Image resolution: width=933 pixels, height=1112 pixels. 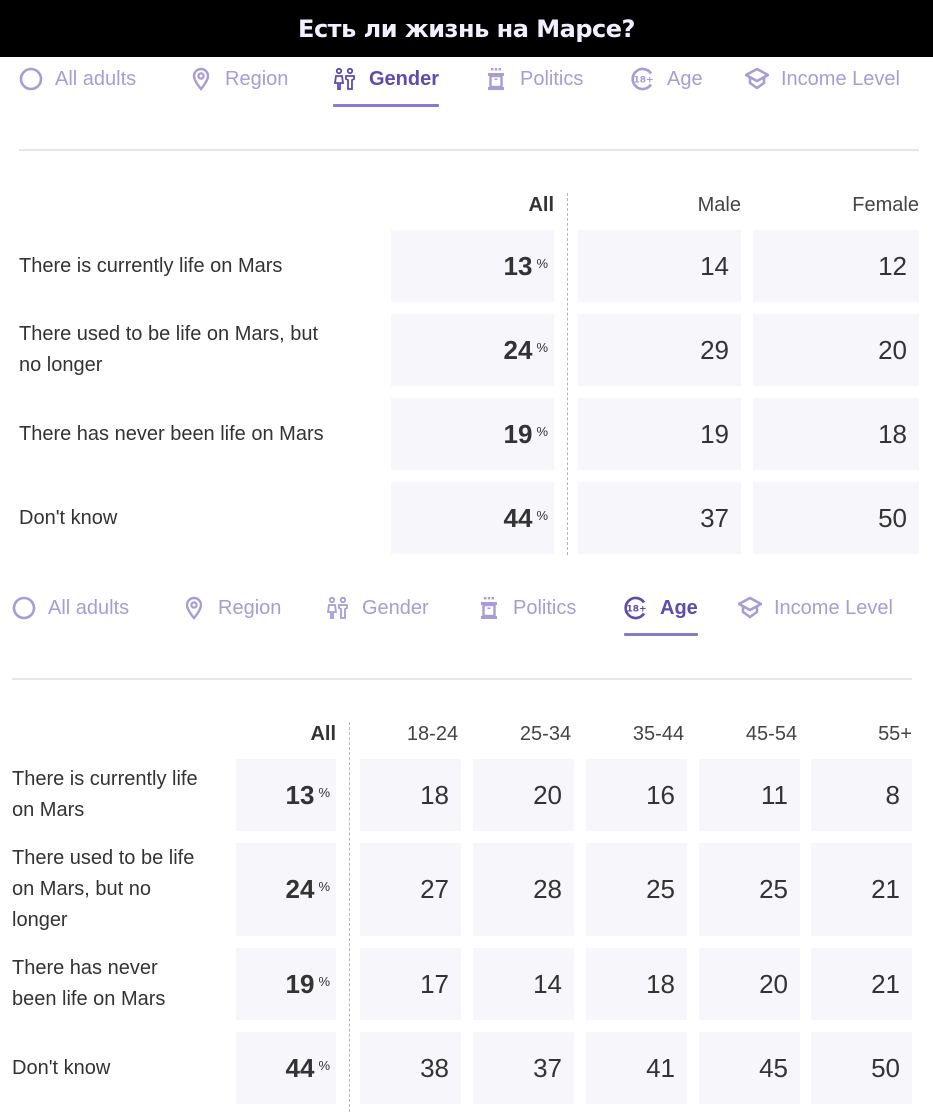 I want to click on value-cell: 28, so click(x=523, y=889).